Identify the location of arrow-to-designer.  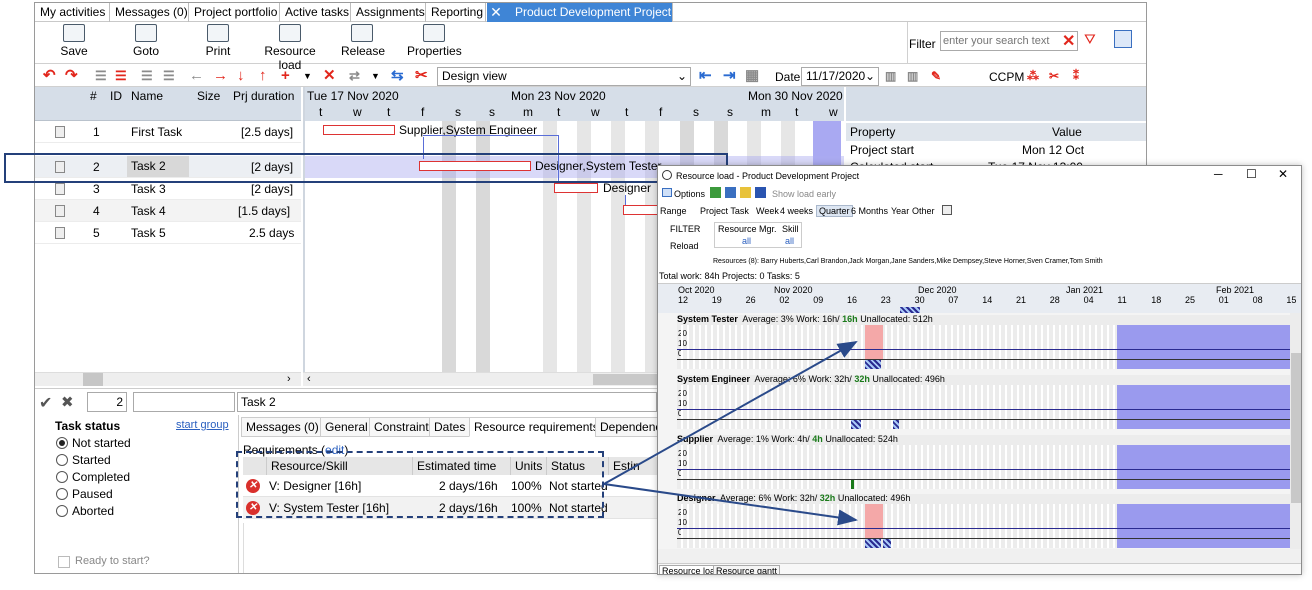
(730, 504).